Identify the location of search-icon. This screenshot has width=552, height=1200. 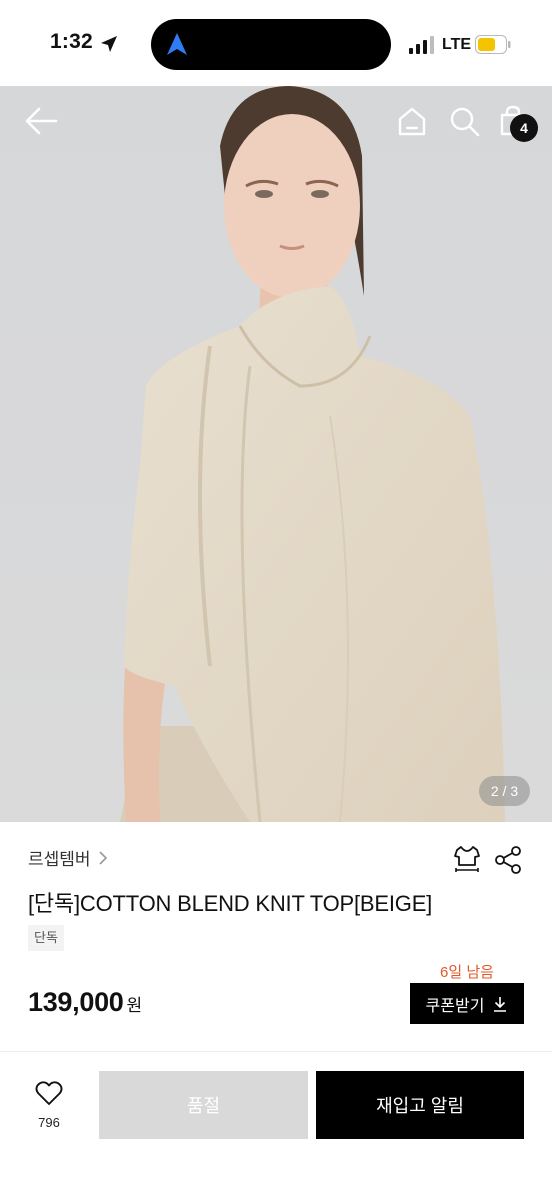
(464, 121).